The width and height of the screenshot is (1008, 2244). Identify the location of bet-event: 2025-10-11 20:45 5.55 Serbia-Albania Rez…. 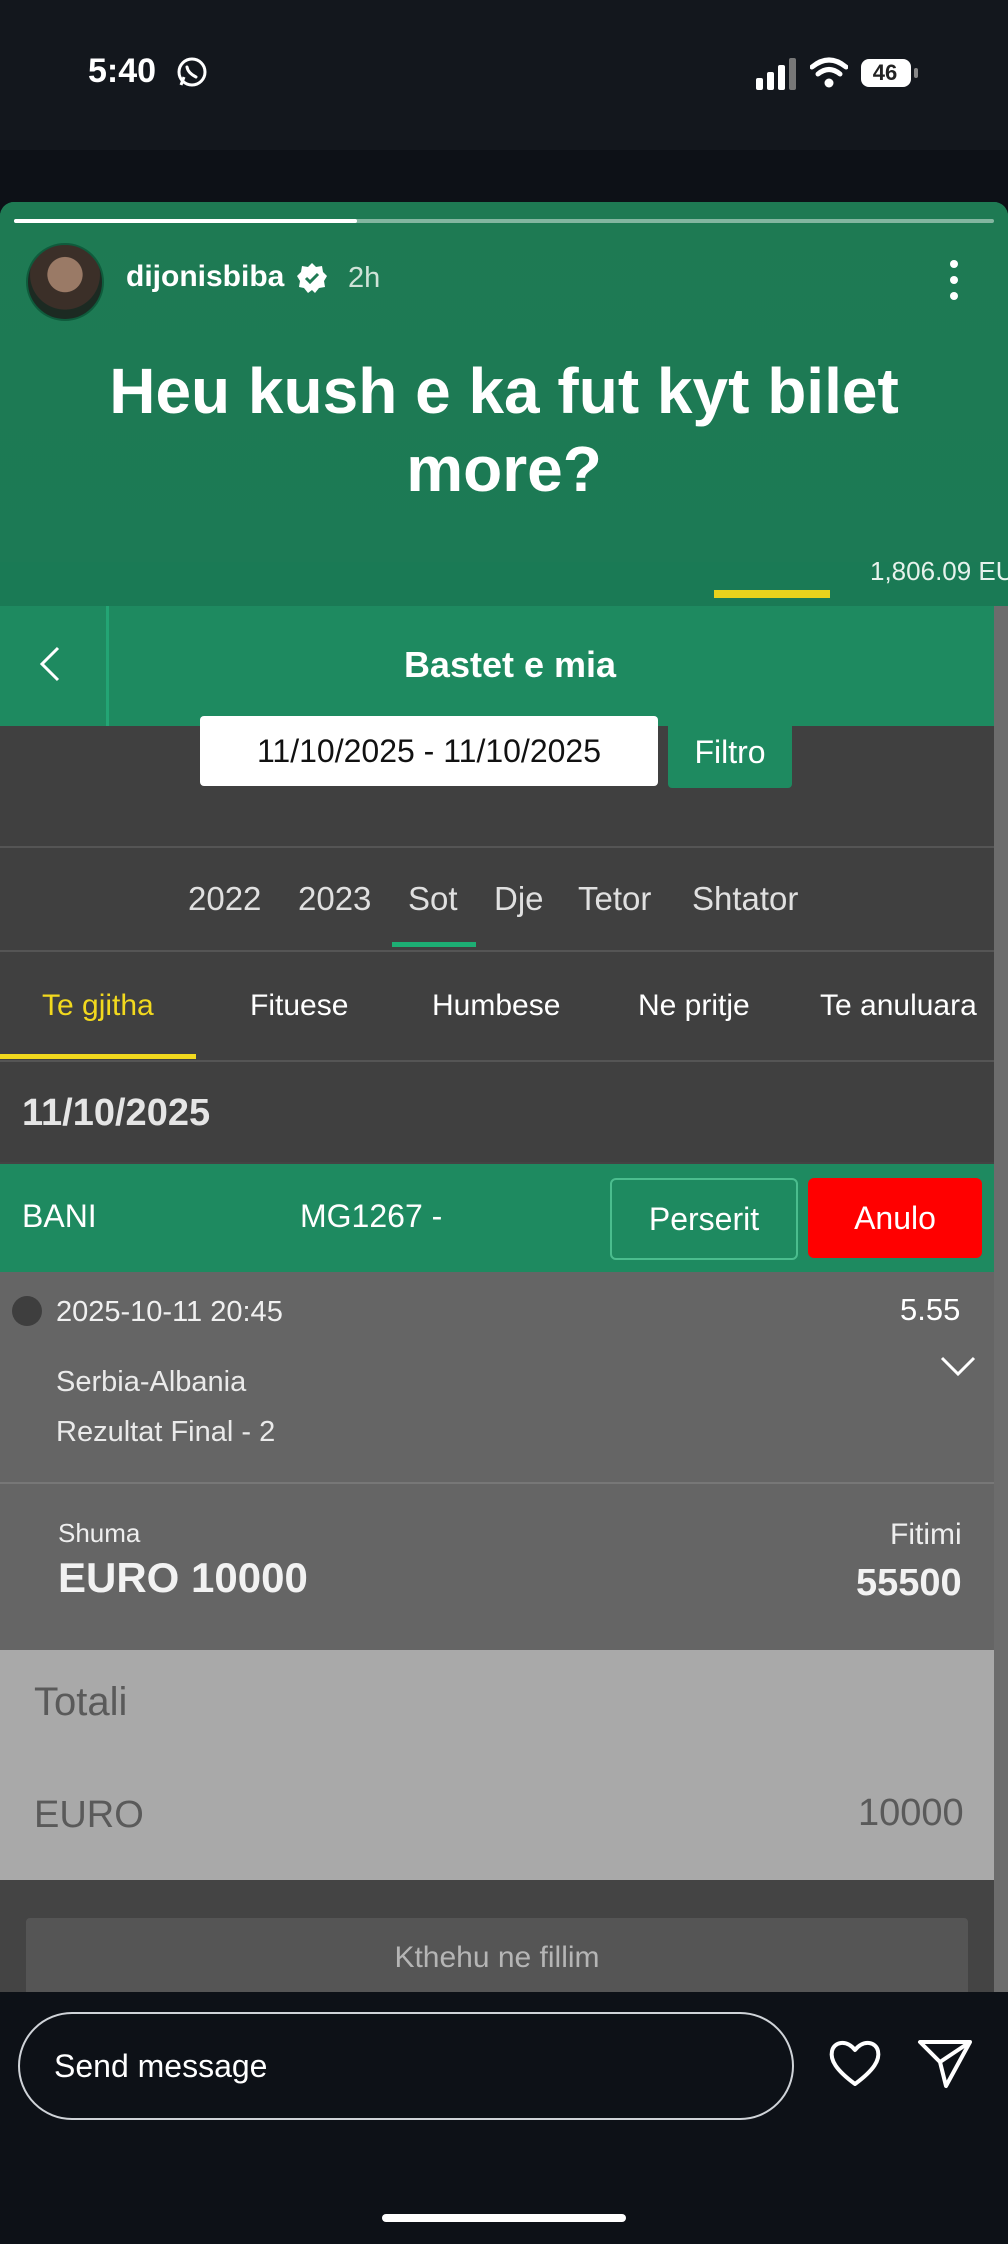
(497, 1378).